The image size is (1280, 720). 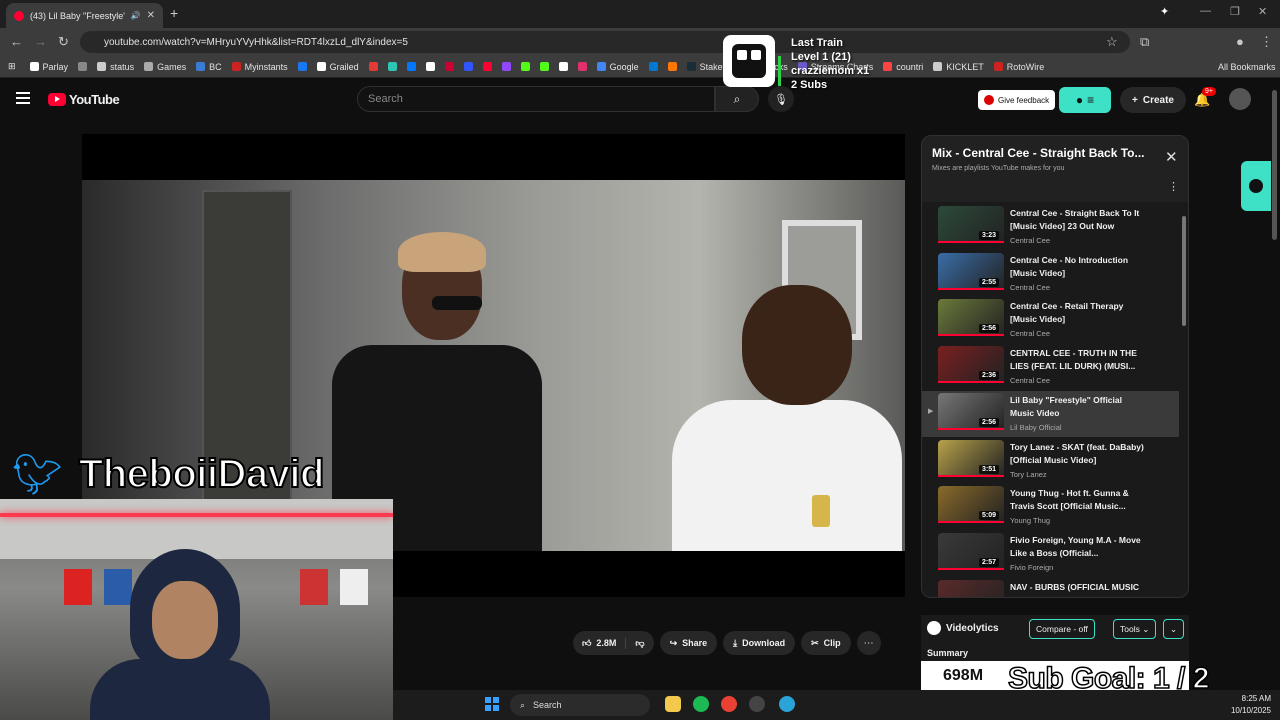 What do you see at coordinates (1256, 186) in the screenshot?
I see `side-extension-widget` at bounding box center [1256, 186].